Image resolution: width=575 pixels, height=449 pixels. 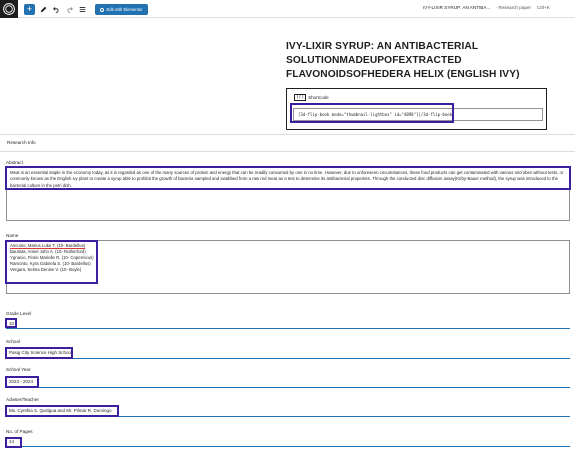 I want to click on undo-icon, so click(x=55, y=10).